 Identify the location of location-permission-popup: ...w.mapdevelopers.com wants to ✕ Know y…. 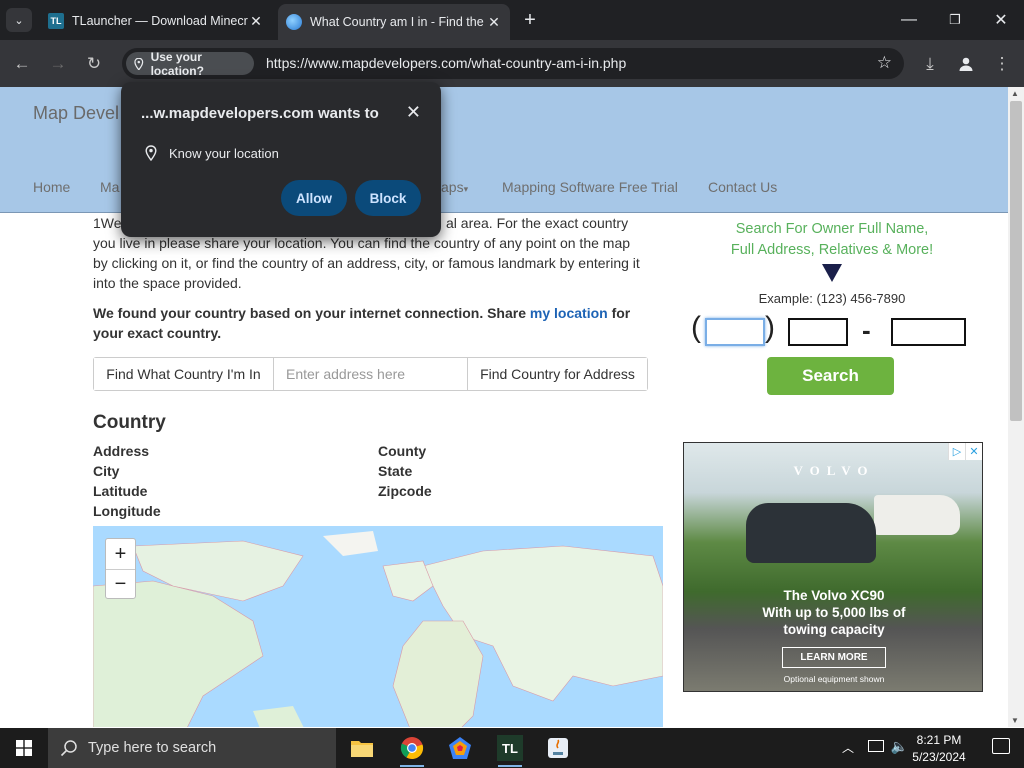
(281, 159).